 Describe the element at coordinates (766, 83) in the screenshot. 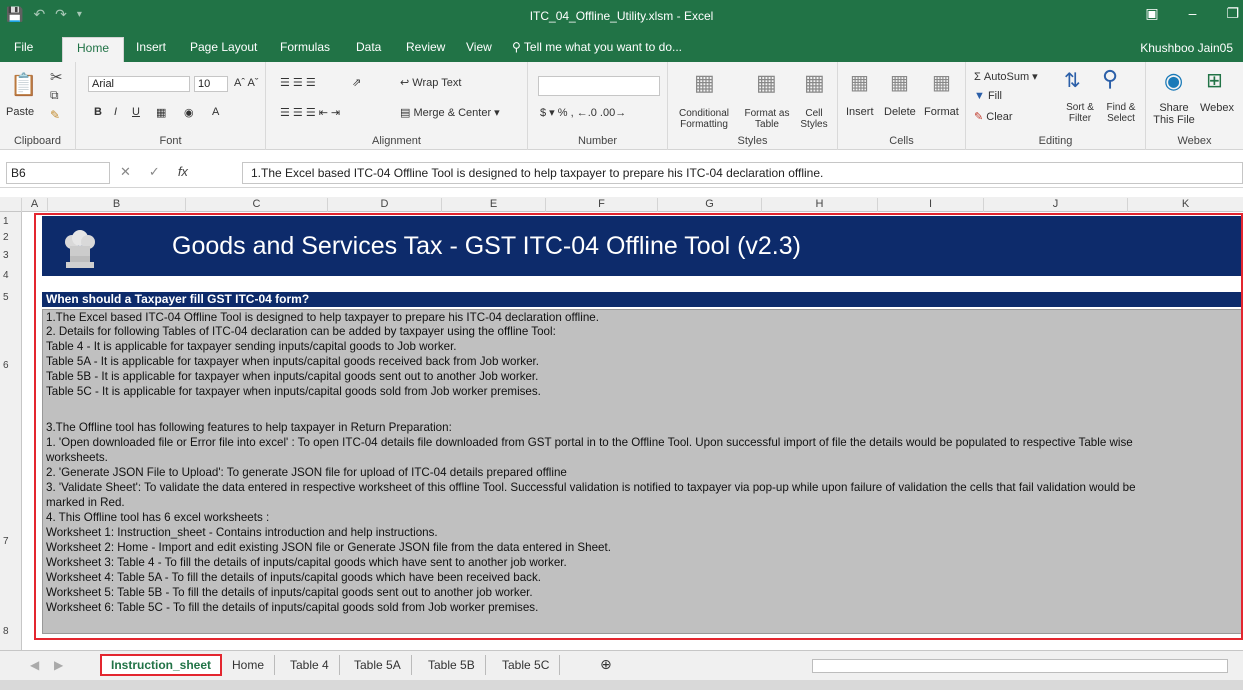

I see `format-table-icon: ▦` at that location.